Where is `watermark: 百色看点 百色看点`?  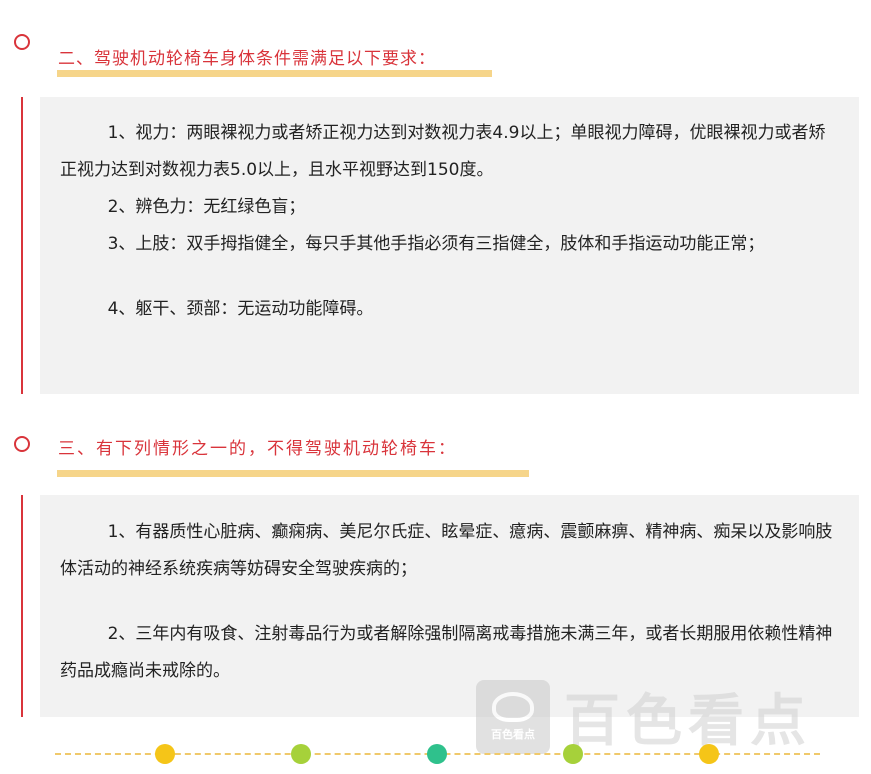
watermark: 百色看点 百色看点 is located at coordinates (644, 716).